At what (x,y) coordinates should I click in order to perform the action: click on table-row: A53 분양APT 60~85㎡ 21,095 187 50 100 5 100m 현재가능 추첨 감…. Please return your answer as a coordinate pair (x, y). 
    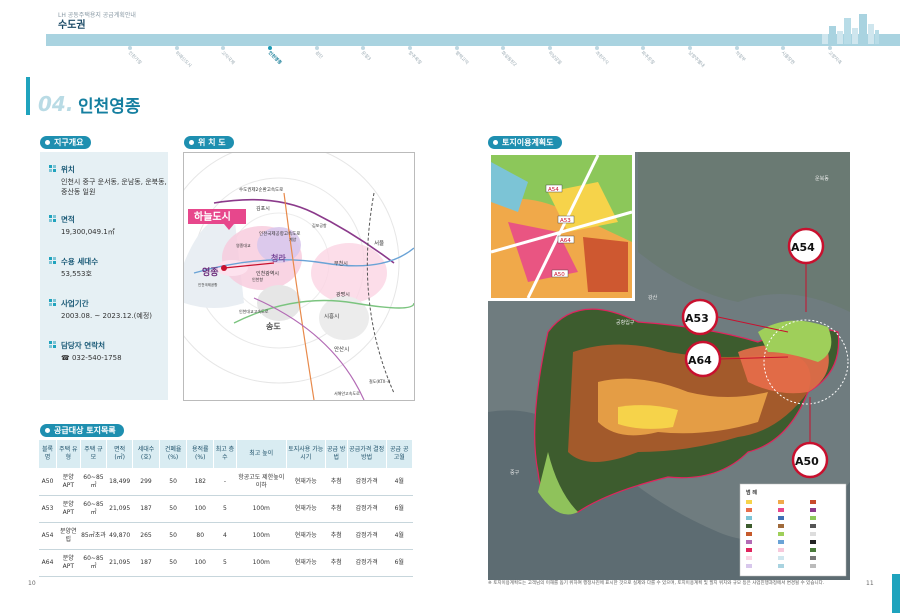
    Looking at the image, I should click on (225, 509).